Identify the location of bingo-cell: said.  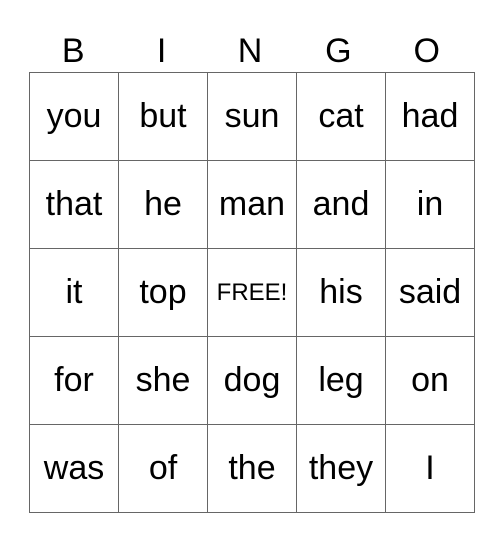
(430, 292).